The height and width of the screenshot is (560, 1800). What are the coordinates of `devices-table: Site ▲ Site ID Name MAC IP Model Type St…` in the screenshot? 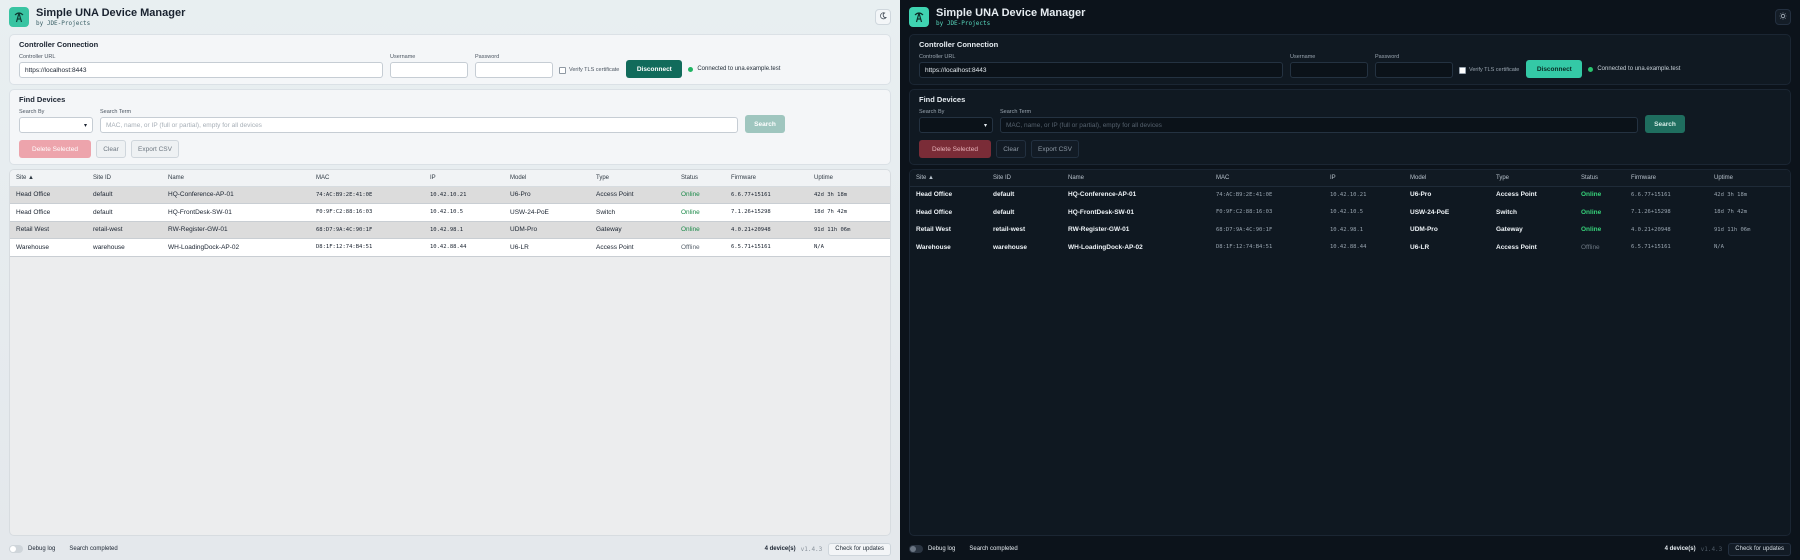 It's located at (450, 213).